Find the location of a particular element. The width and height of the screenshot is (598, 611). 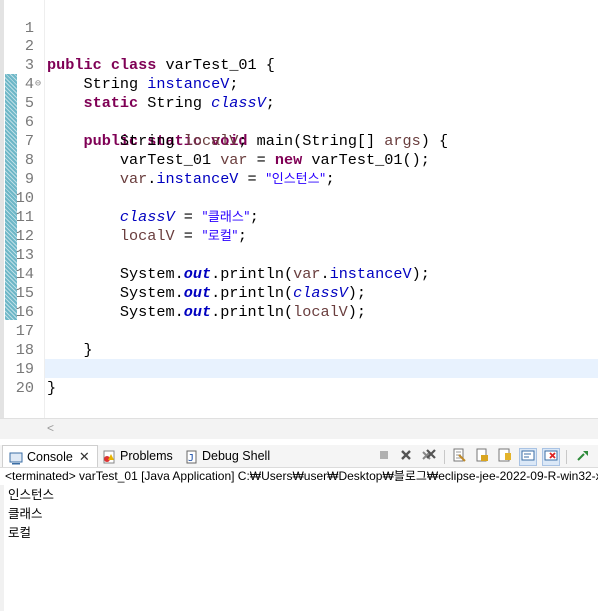

code-line: 2 public class varTest_01 { is located at coordinates (299, 46).